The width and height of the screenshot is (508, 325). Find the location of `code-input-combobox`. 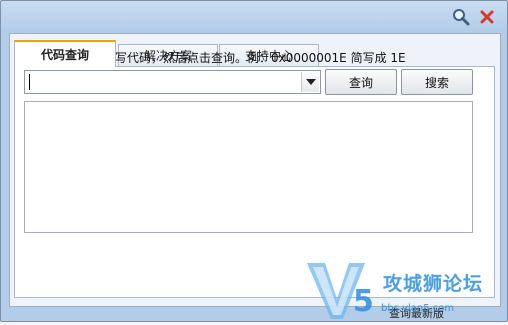

code-input-combobox is located at coordinates (172, 82).